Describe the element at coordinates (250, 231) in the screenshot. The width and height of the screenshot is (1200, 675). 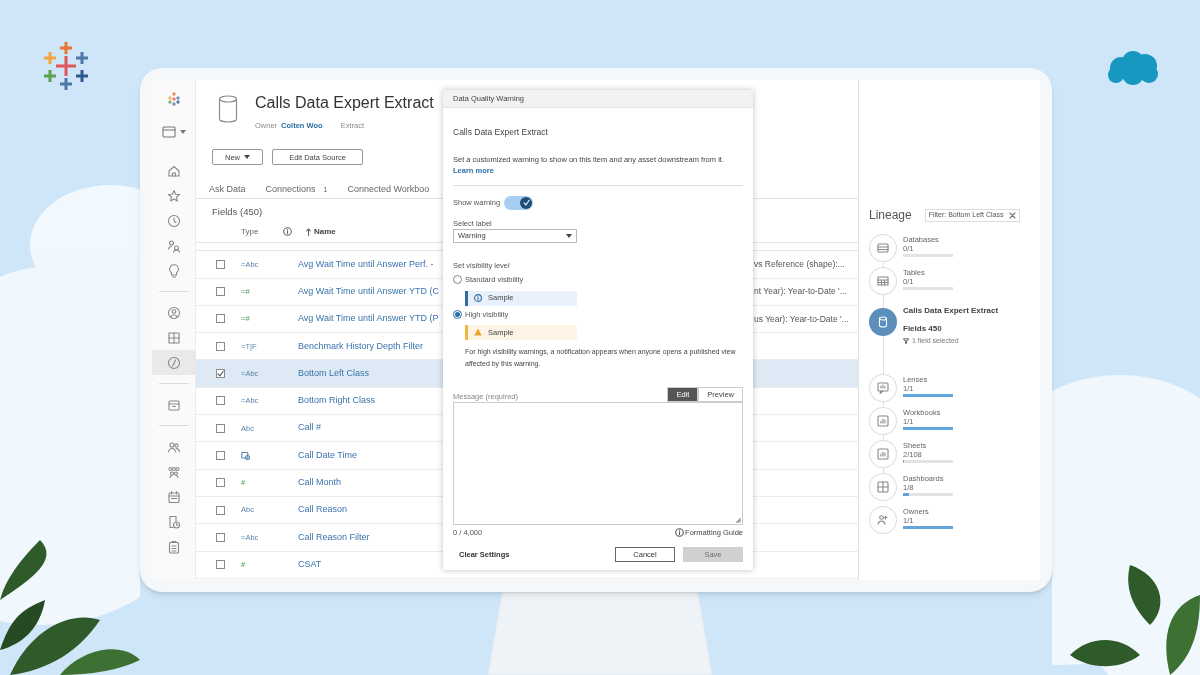
I see `column-header: Type` at that location.